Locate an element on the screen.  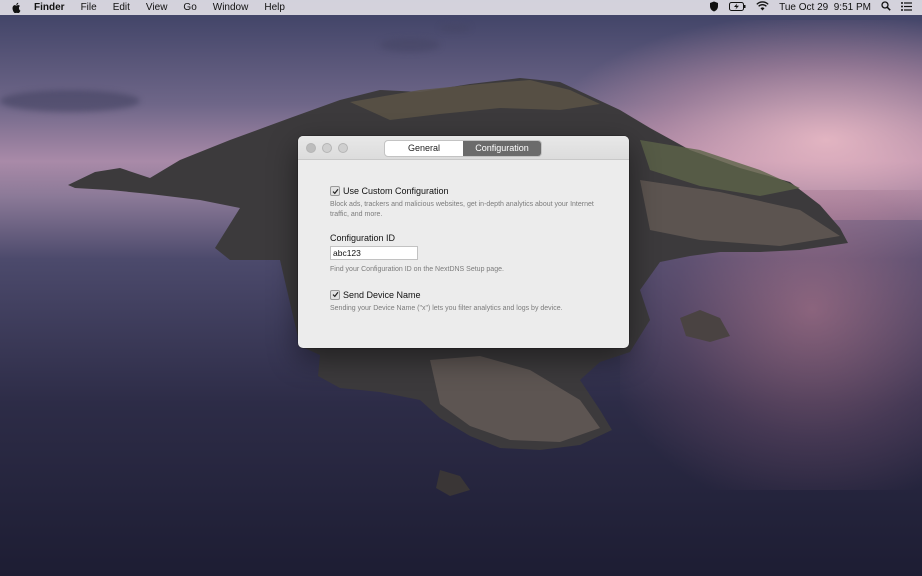
minimize-button is located at coordinates (327, 148).